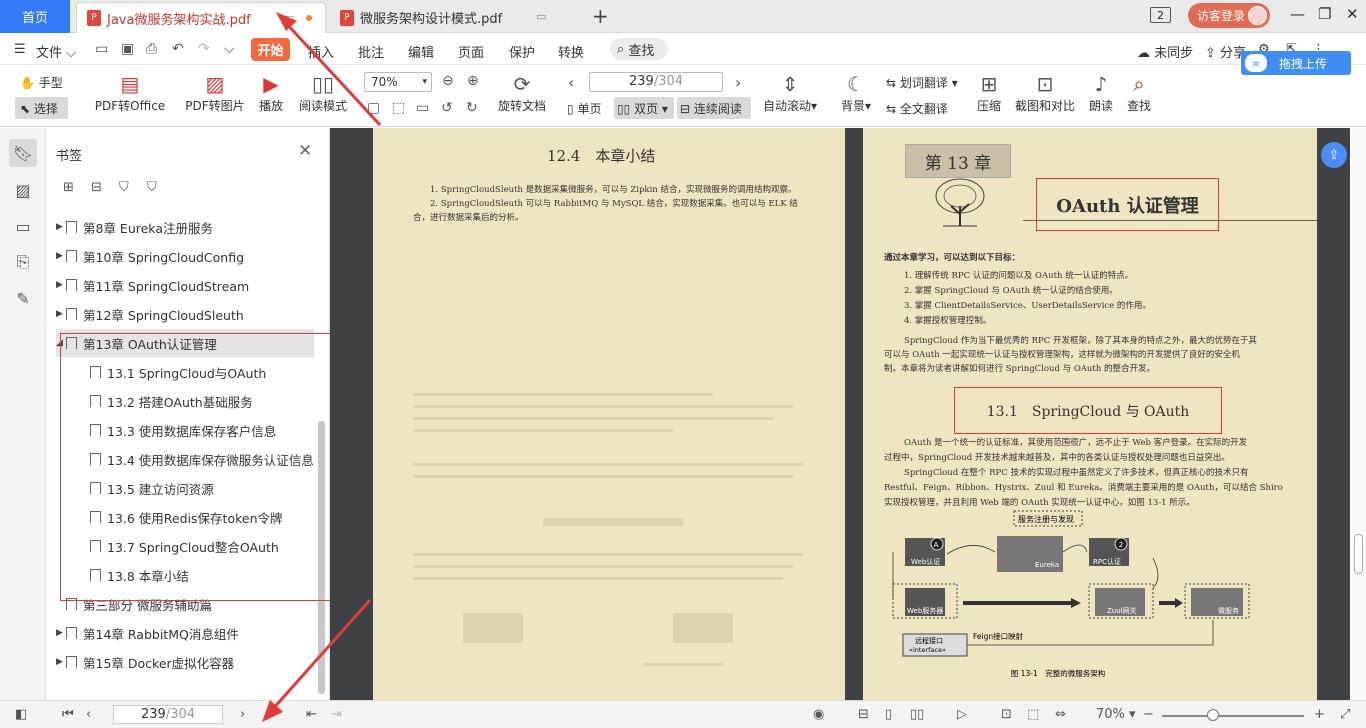  I want to click on zoom-out-icon: ⊖, so click(448, 81).